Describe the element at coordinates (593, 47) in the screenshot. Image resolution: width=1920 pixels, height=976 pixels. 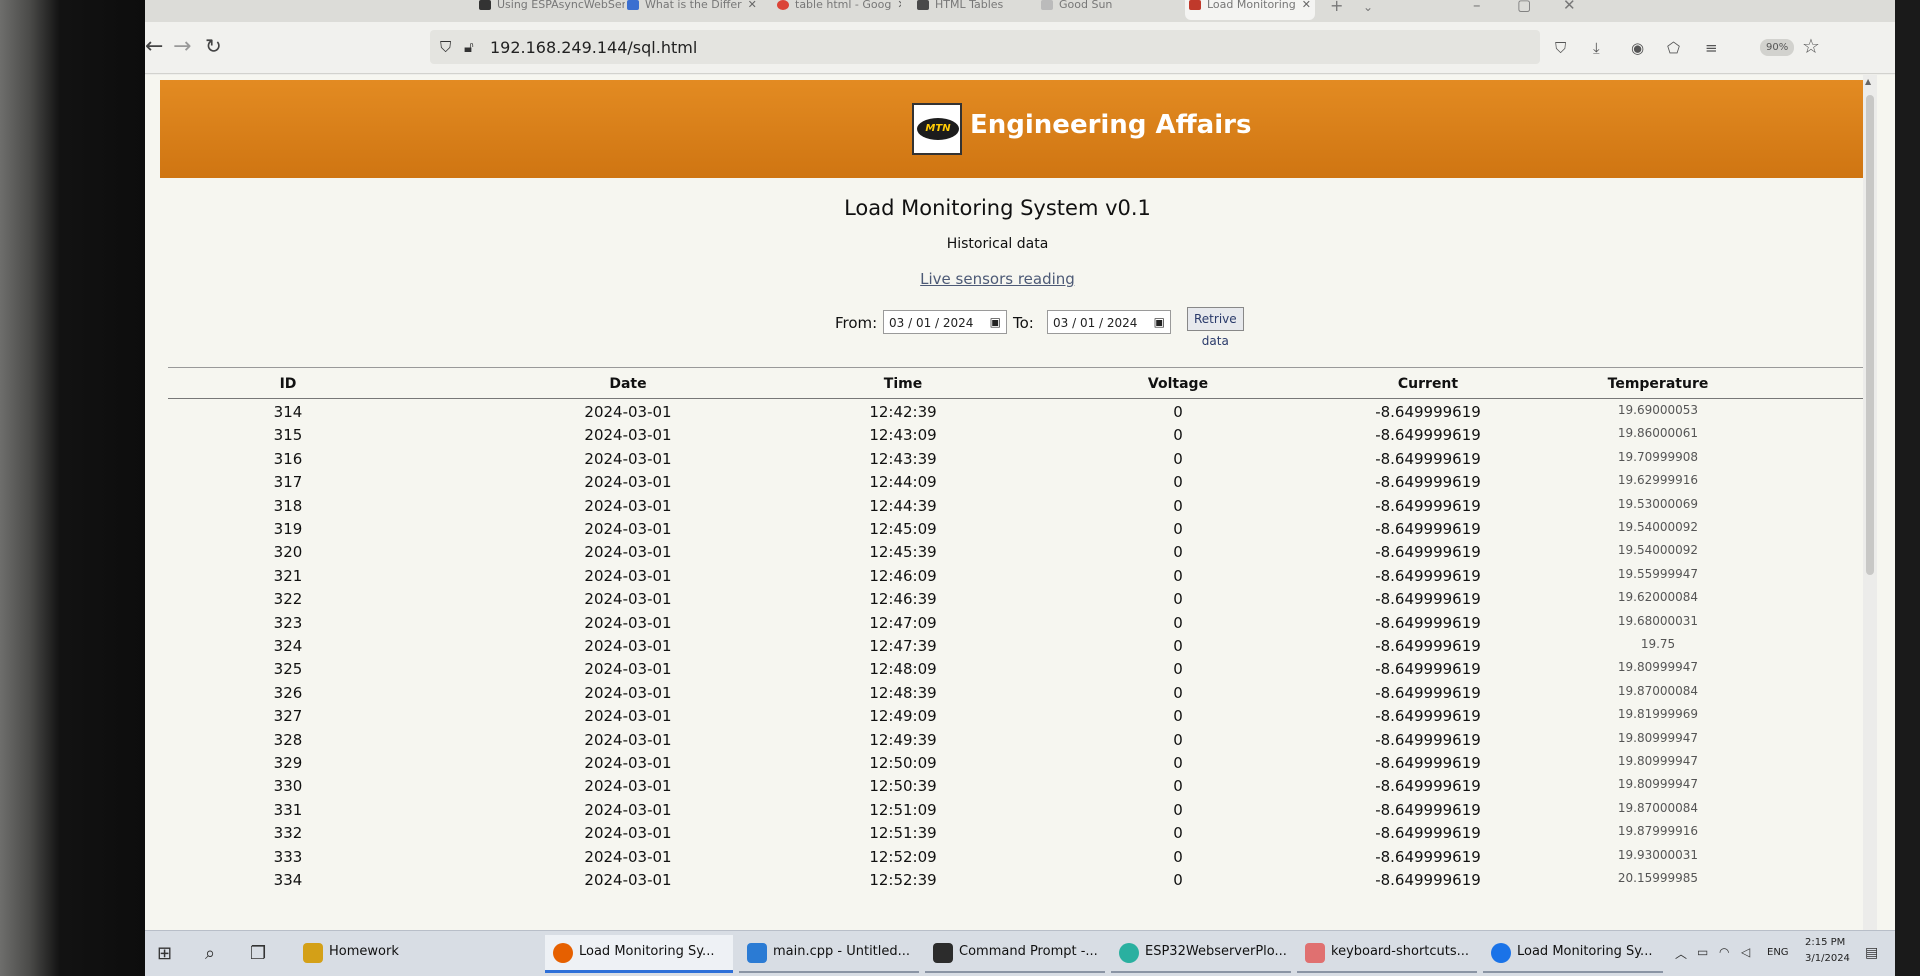
I see `url-text: 192.168.249.144/sql.html` at that location.